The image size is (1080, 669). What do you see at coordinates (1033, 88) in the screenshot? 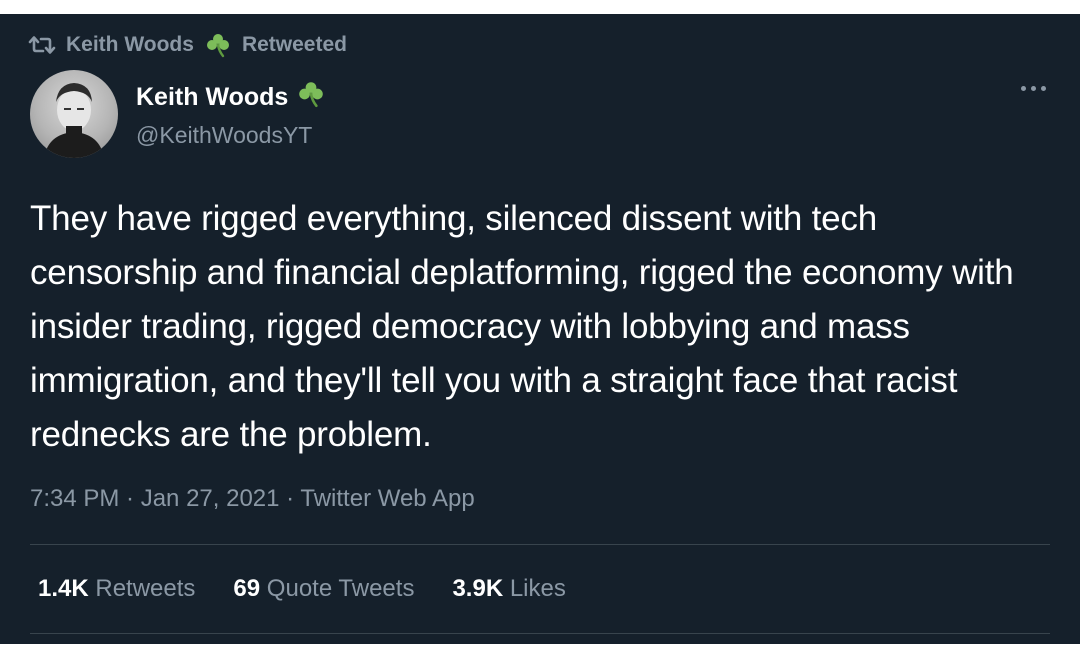
I see `more-options-icon` at bounding box center [1033, 88].